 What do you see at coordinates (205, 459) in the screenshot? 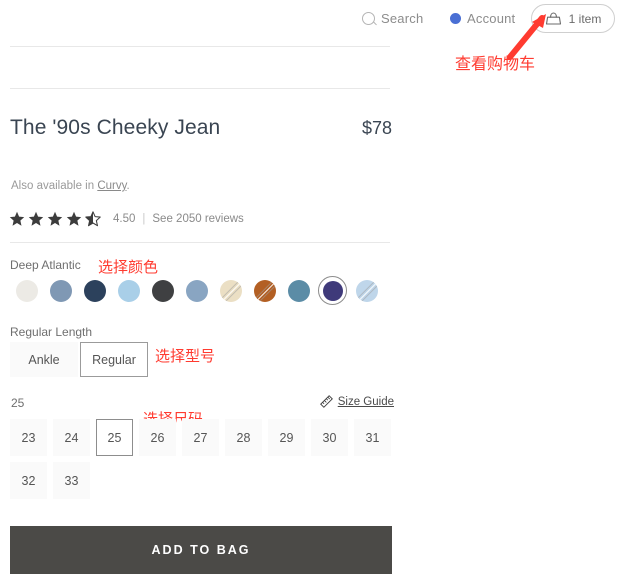
I see `size-option-grid: 23 24 25 26 27 28 29 30 31 32 33` at bounding box center [205, 459].